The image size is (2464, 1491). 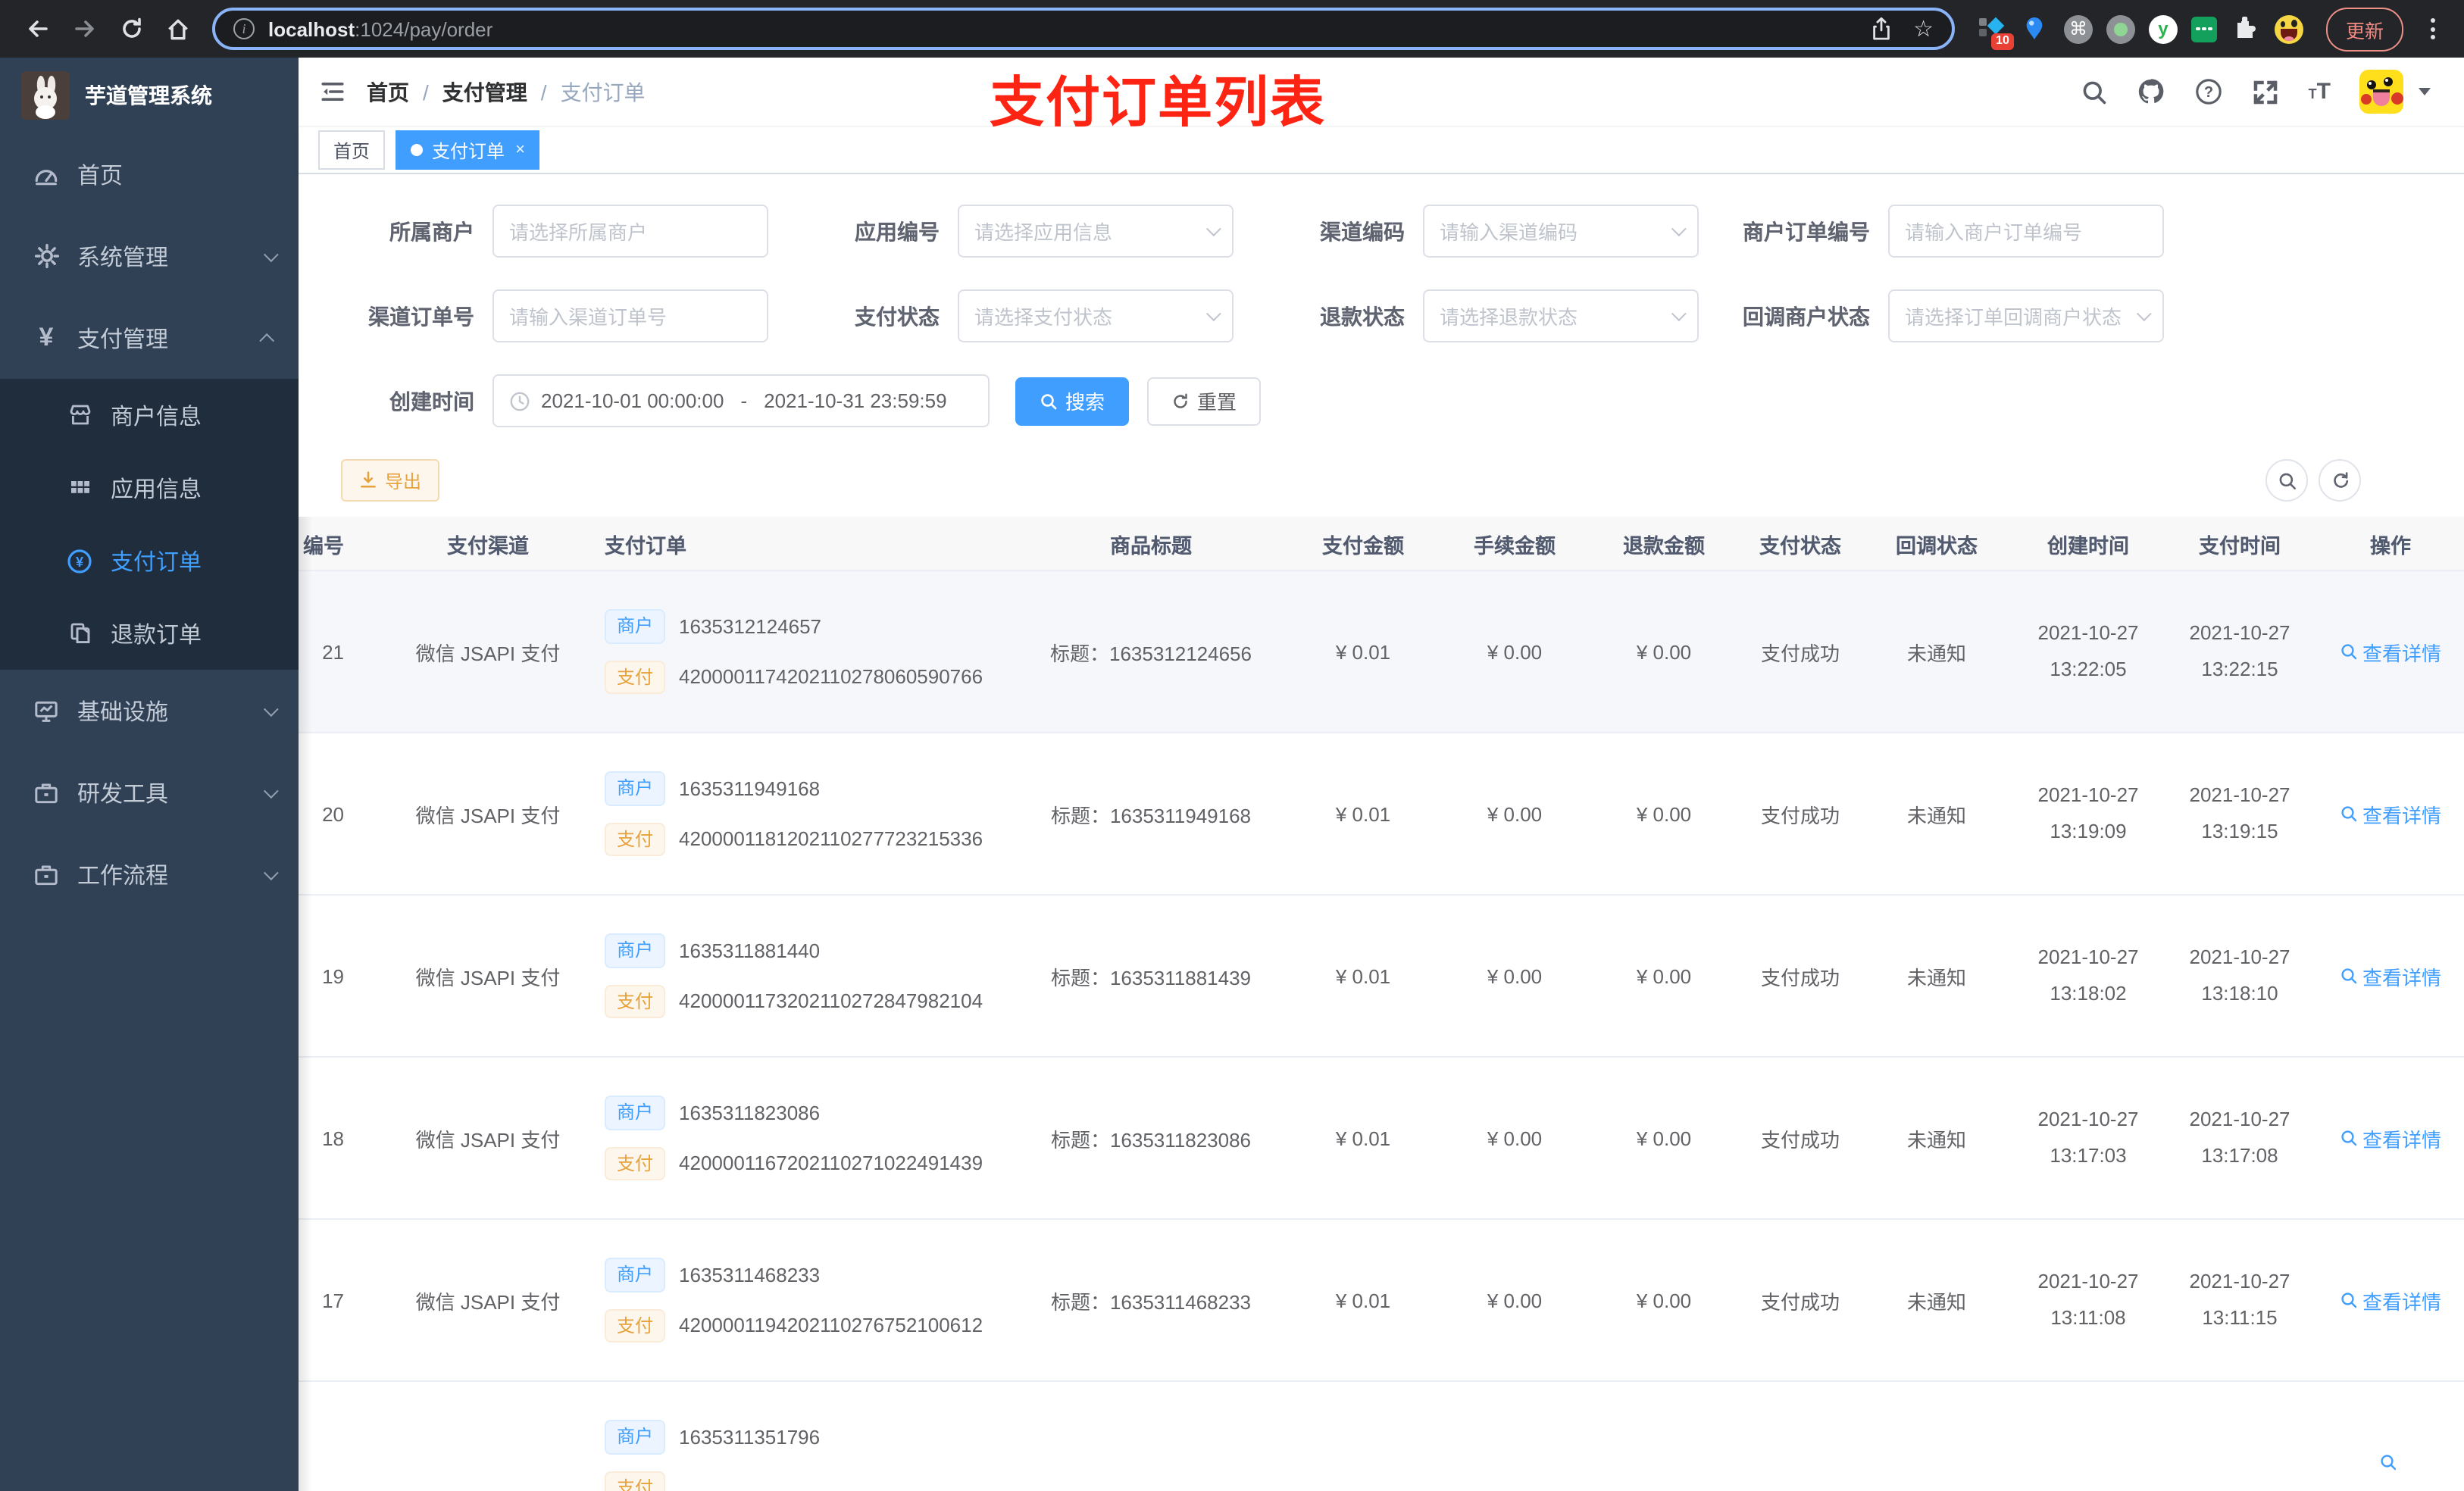 What do you see at coordinates (333, 92) in the screenshot?
I see `menu-fold-icon` at bounding box center [333, 92].